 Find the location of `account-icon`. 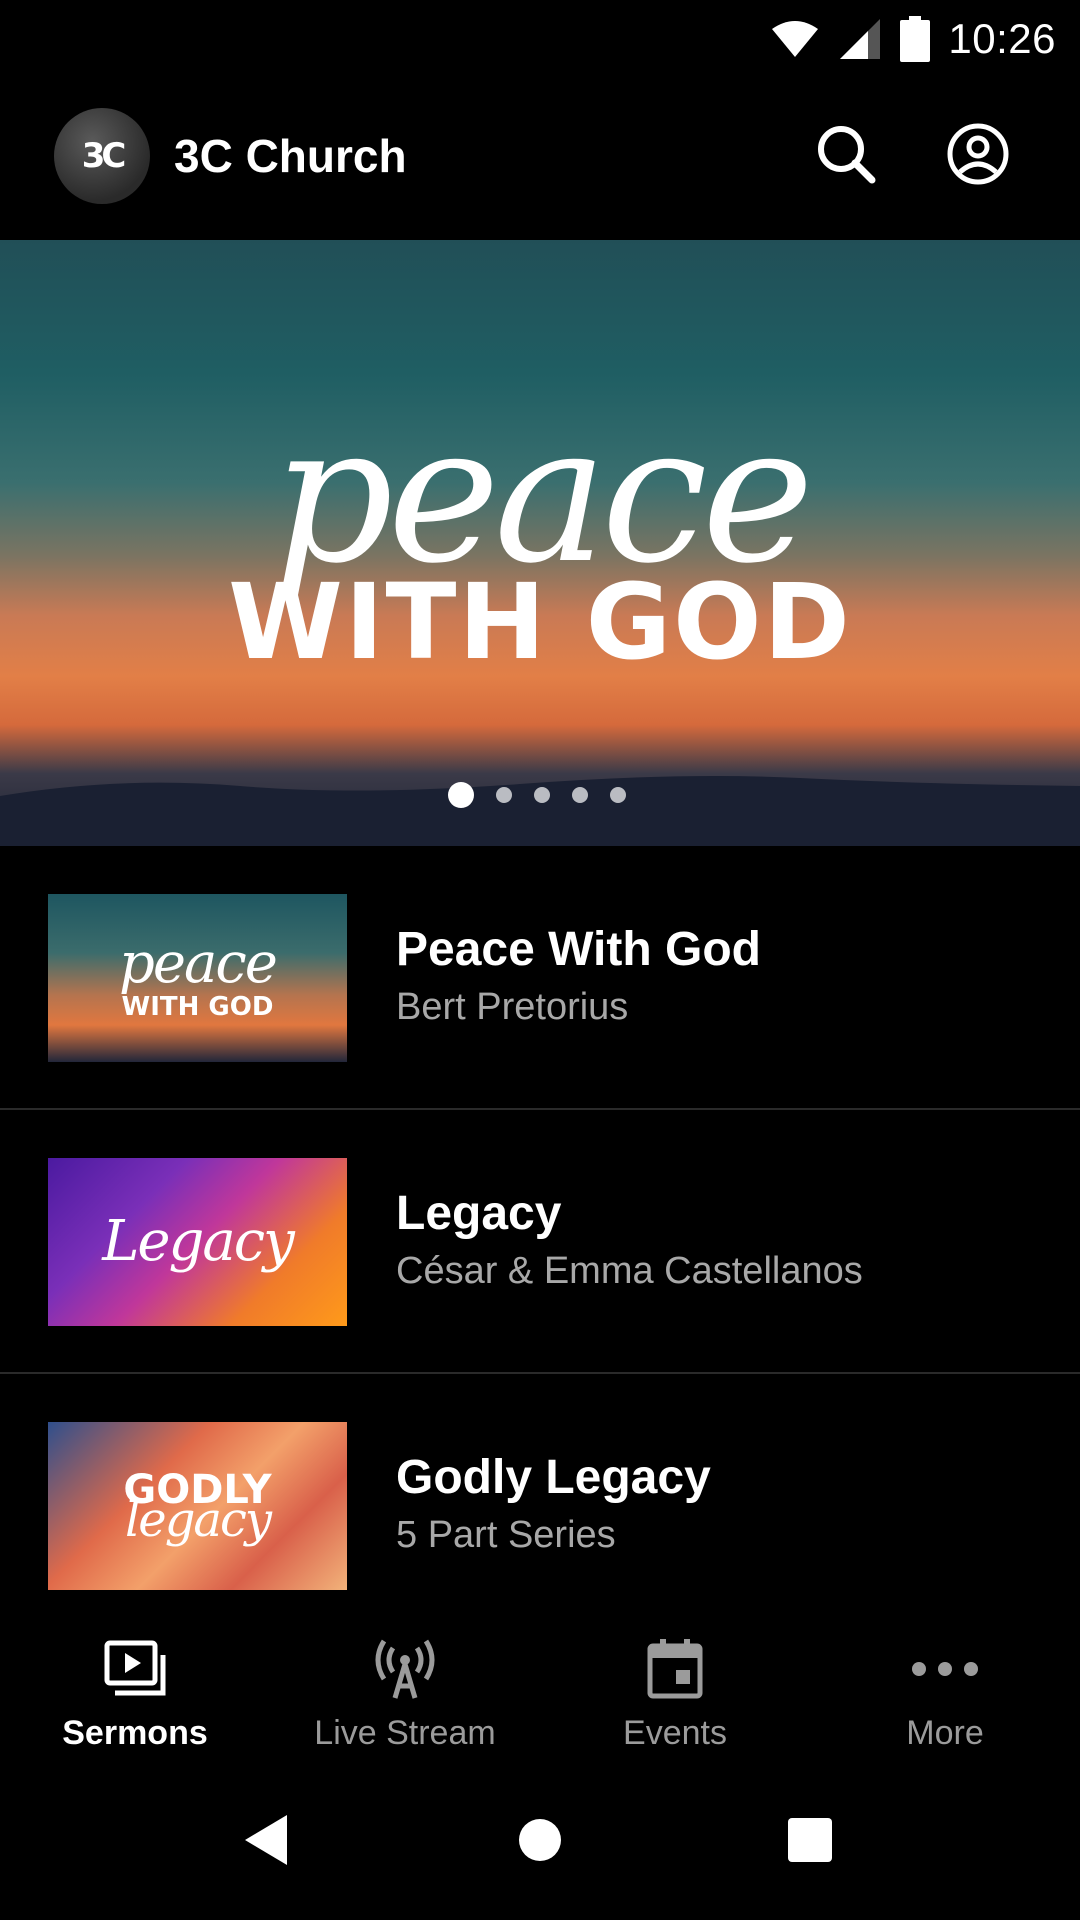

account-icon is located at coordinates (978, 156).